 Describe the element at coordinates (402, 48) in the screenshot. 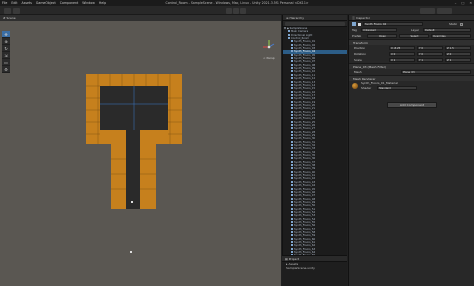

I see `position-x-field: X -8.25` at that location.